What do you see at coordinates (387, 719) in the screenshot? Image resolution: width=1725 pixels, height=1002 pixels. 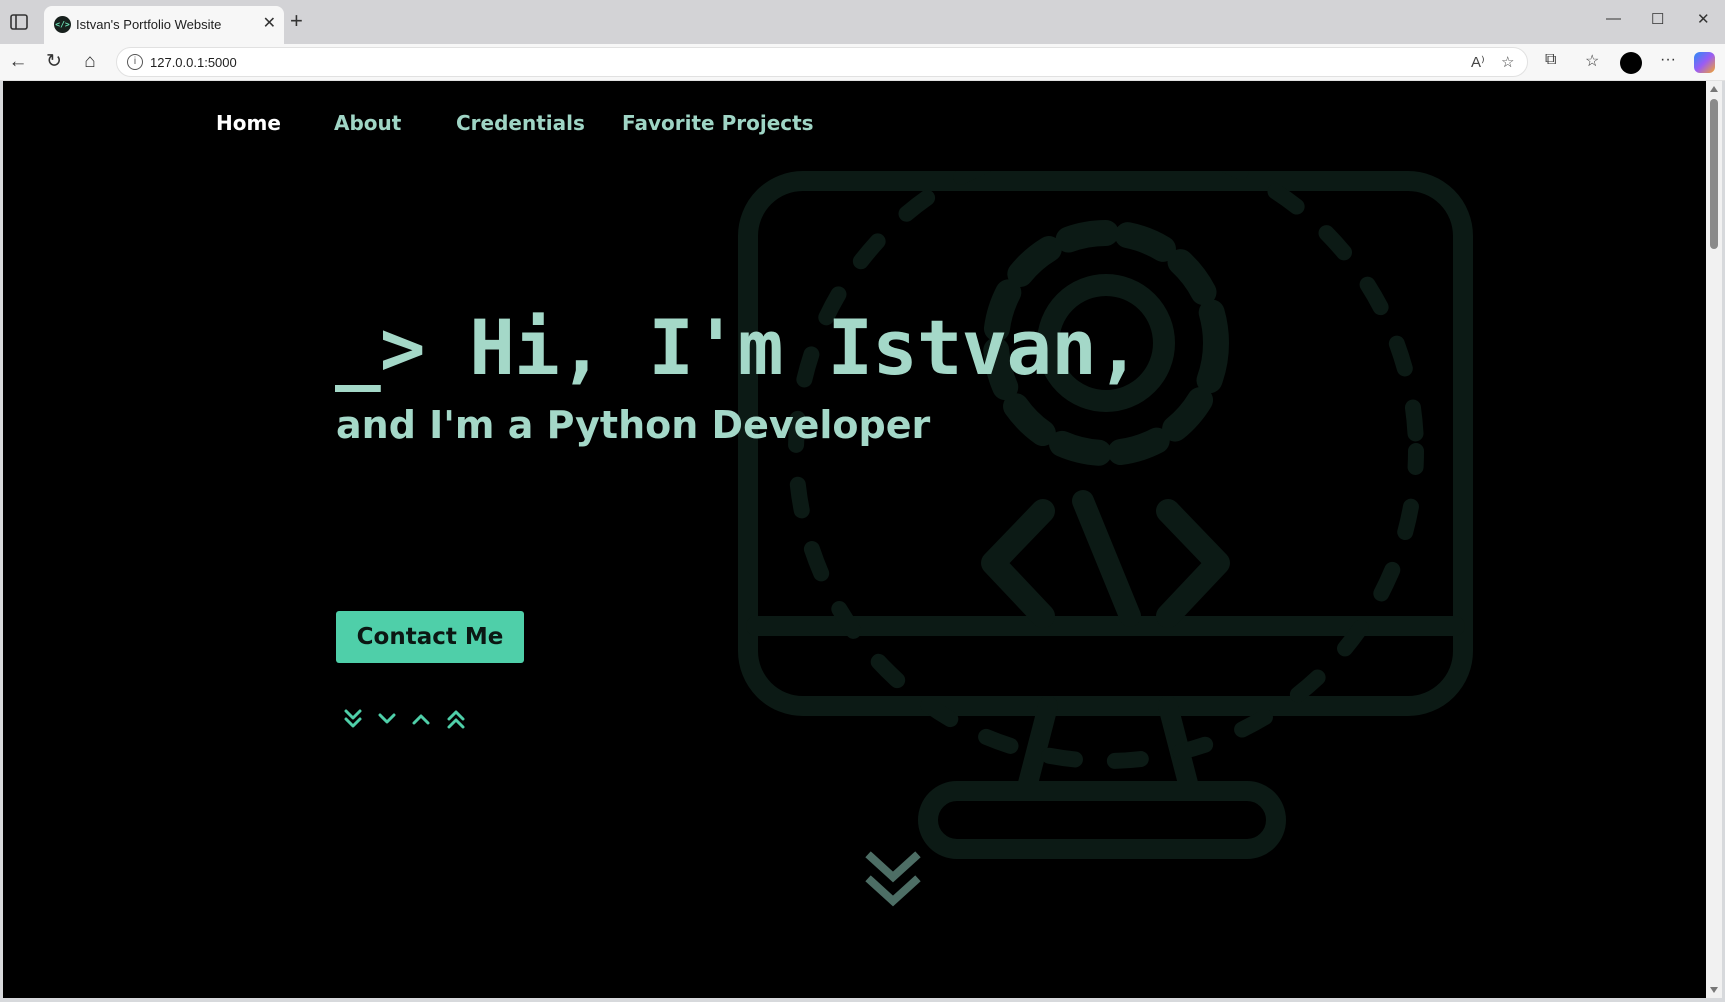 I see `chevron-down-icon` at bounding box center [387, 719].